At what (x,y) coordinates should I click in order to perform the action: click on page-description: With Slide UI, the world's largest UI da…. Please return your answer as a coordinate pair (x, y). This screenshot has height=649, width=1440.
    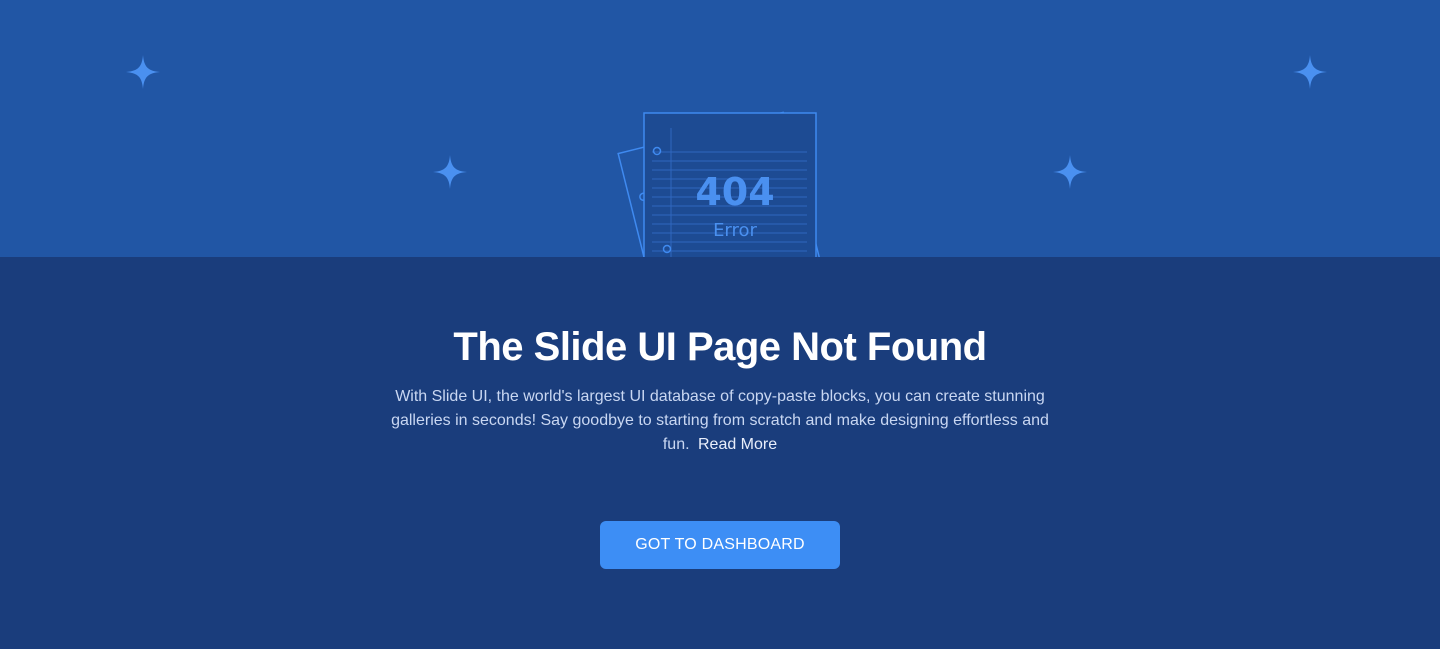
    Looking at the image, I should click on (720, 421).